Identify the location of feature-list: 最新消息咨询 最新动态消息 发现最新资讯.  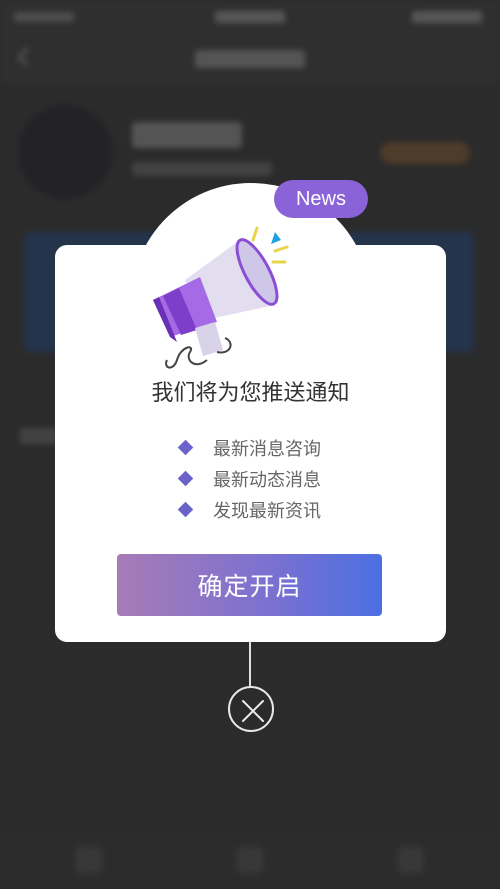
(277, 478).